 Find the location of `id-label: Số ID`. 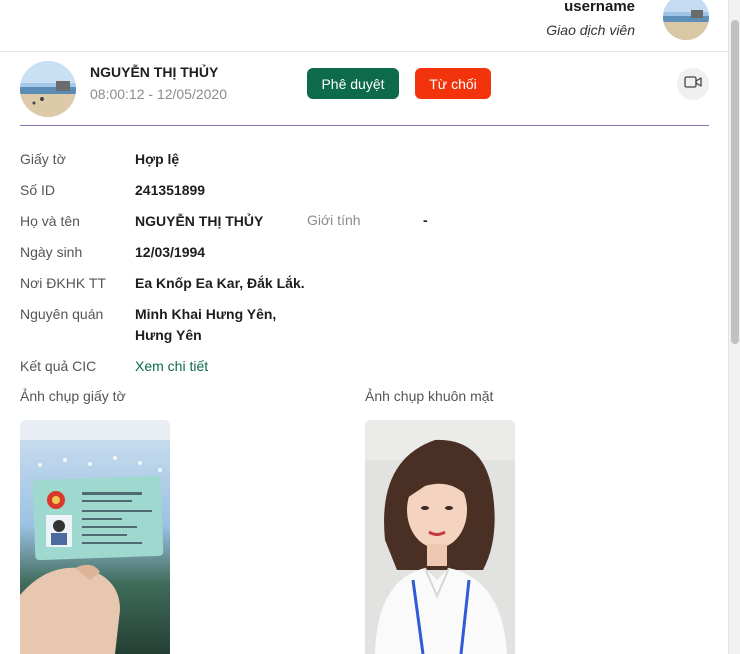

id-label: Số ID is located at coordinates (38, 190).